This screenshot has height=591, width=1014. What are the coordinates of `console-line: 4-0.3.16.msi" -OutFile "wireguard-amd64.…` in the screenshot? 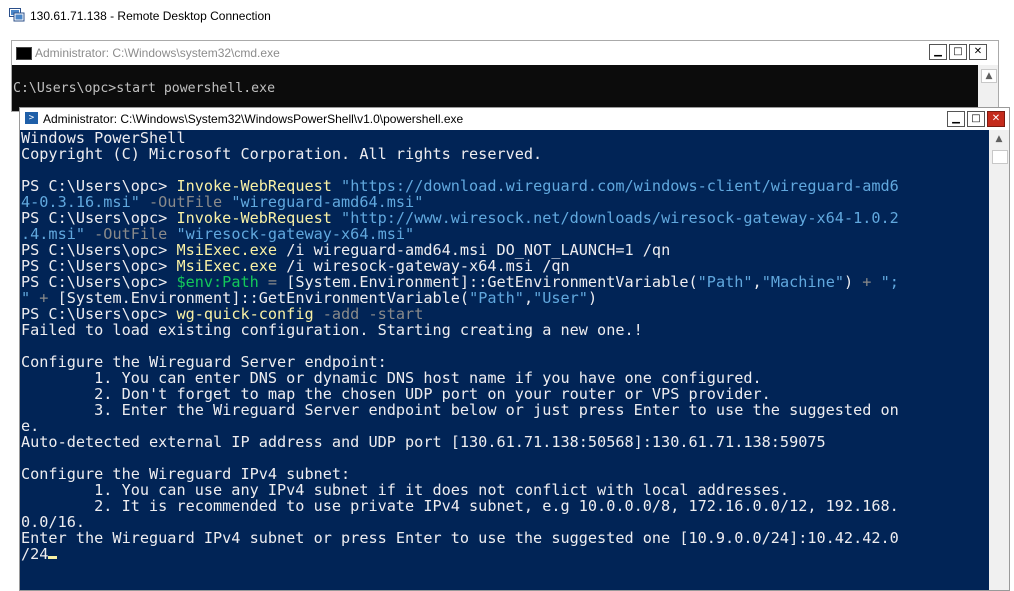 It's located at (460, 202).